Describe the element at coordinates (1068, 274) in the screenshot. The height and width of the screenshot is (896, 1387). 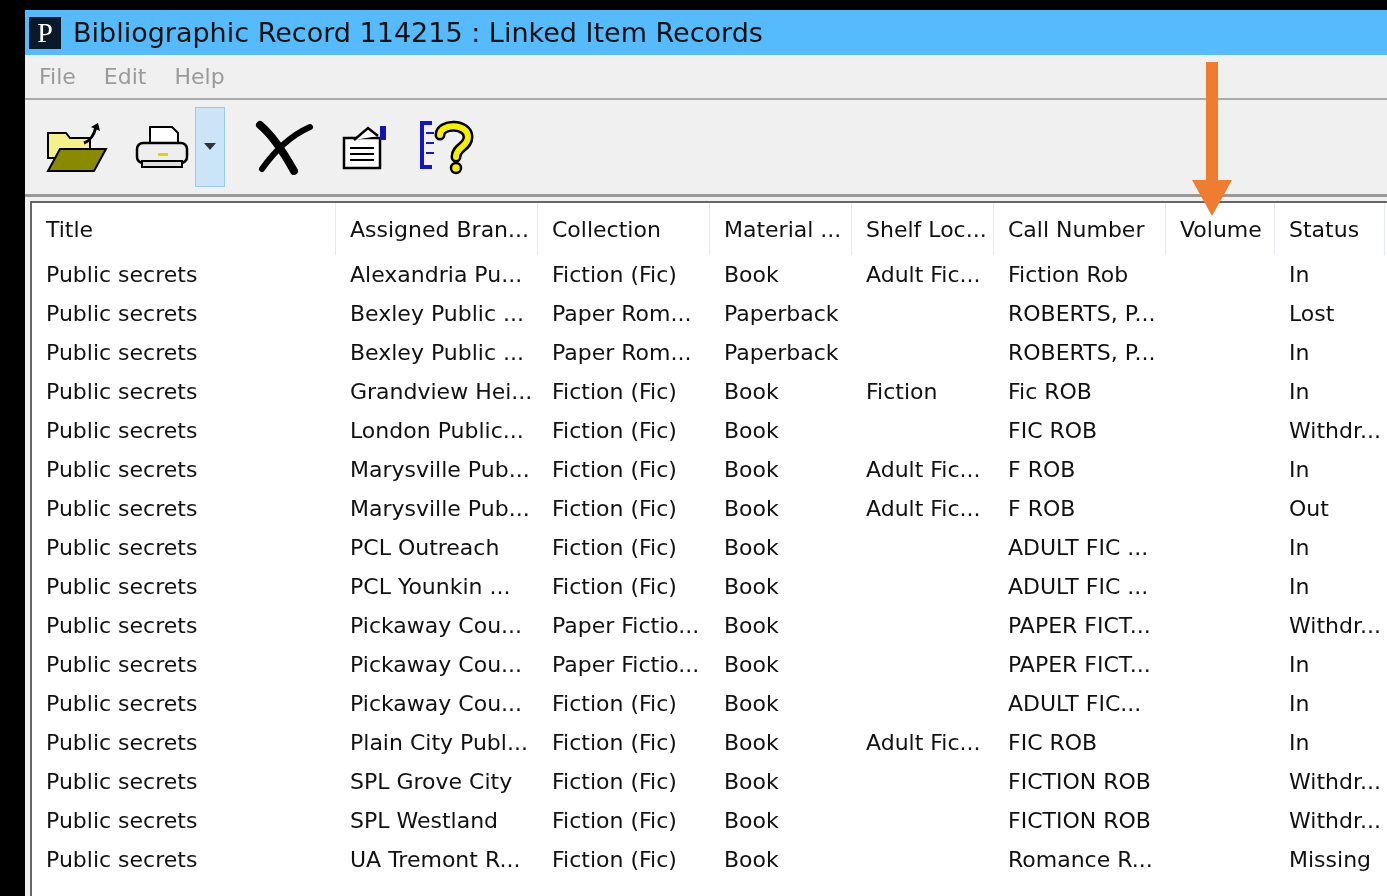
I see `table-cell: Fiction Rob` at that location.